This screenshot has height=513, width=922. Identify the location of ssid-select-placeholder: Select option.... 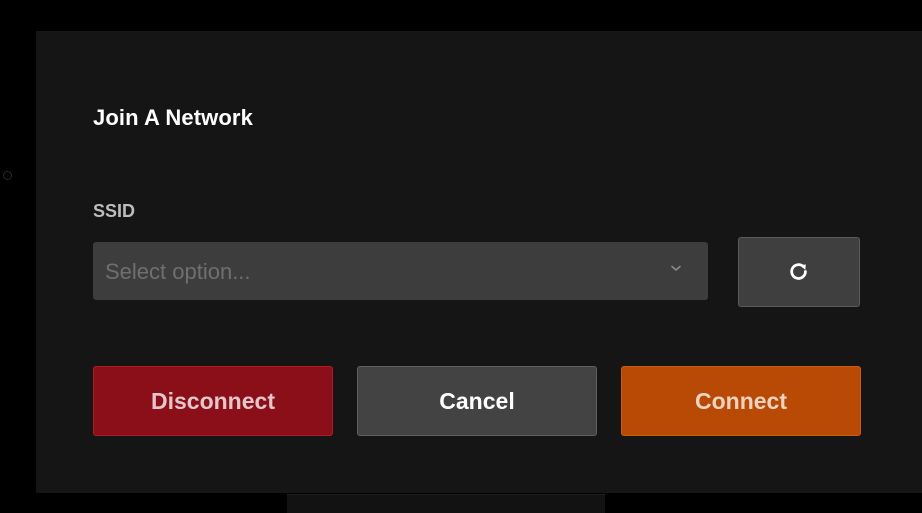
(178, 271).